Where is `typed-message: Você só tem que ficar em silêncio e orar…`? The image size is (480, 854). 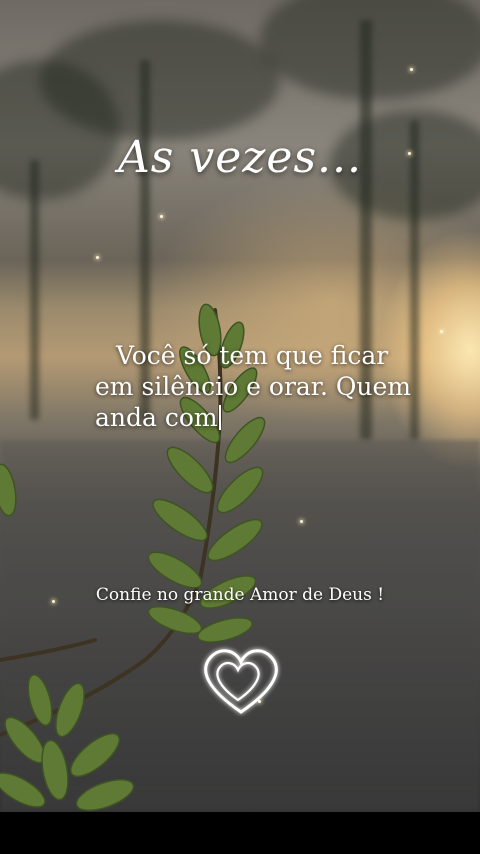
typed-message: Você só tem que ficar em silêncio e orar… is located at coordinates (255, 386).